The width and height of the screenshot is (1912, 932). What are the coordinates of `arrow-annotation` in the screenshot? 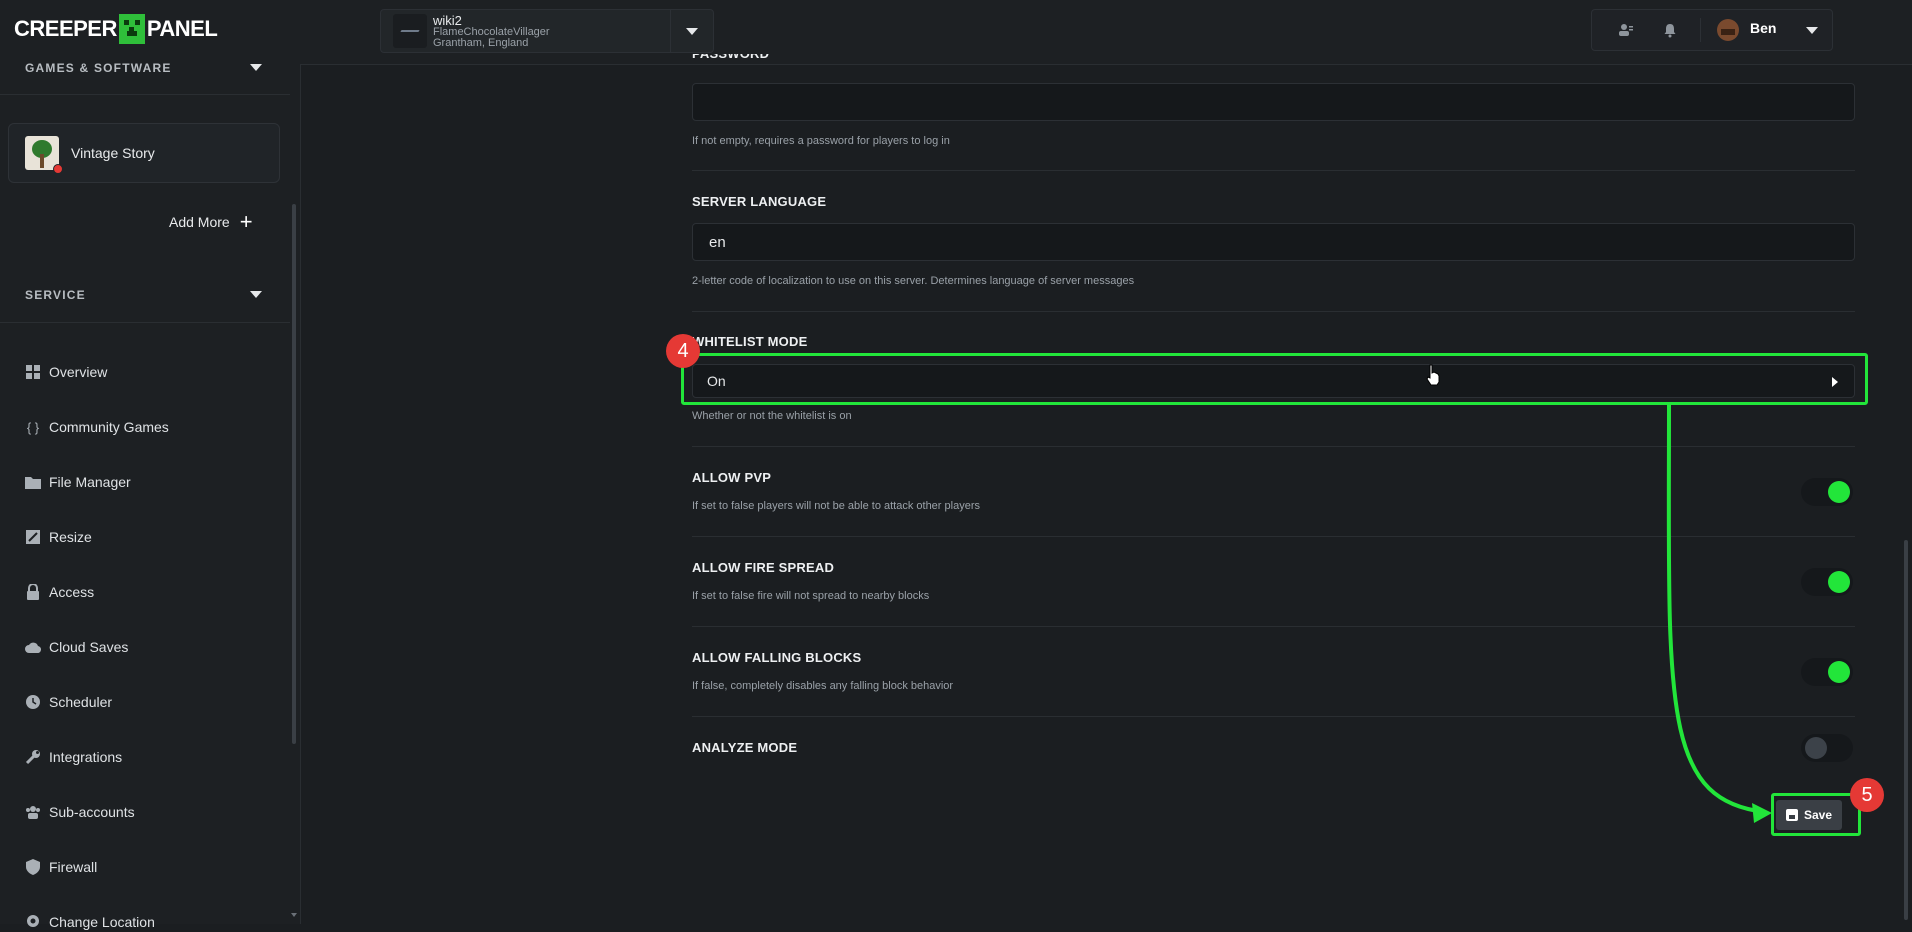 It's located at (1719, 613).